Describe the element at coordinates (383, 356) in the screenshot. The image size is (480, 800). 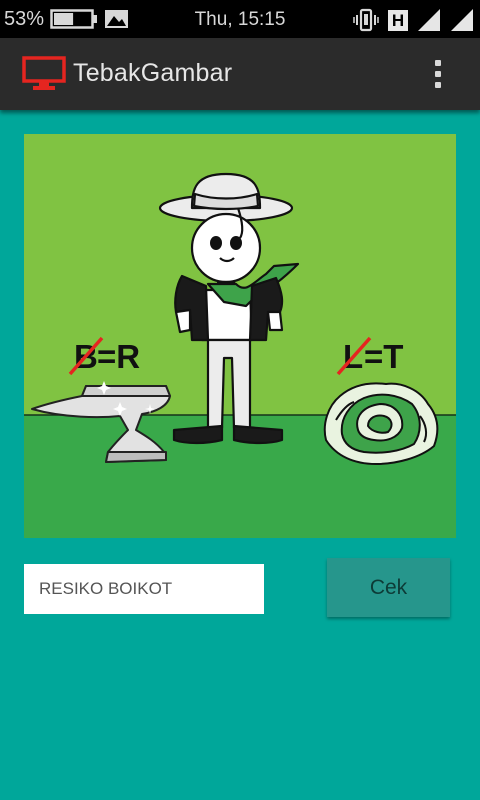
I see `right-clue-rest: =T` at that location.